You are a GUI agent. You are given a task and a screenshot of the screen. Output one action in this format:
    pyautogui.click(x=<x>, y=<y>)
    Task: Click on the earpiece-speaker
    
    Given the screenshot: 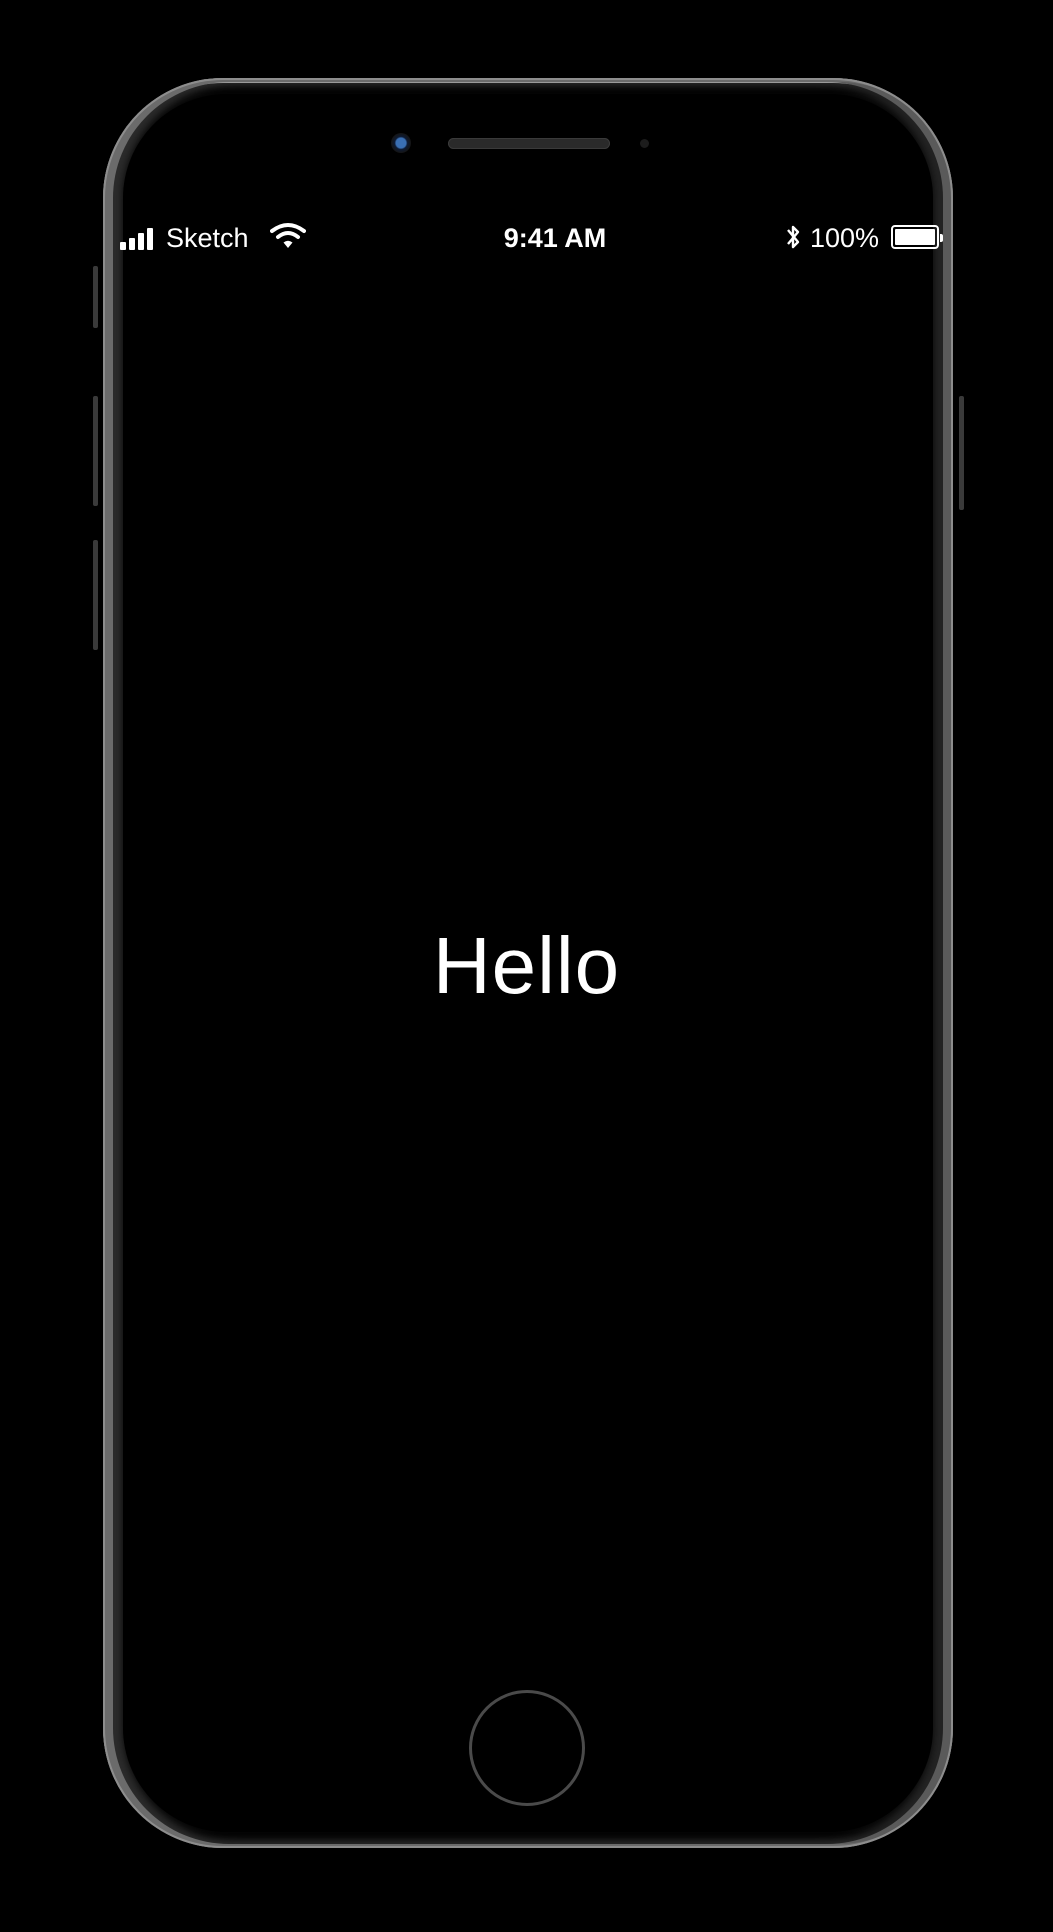 What is the action you would take?
    pyautogui.click(x=529, y=143)
    